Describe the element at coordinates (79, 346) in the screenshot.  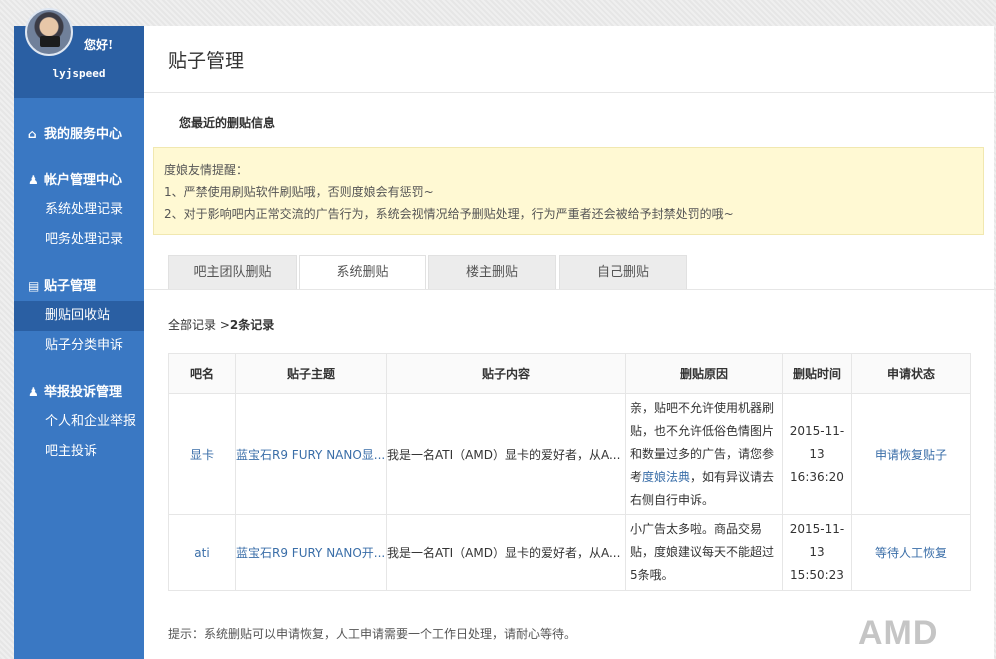
I see `nav-item-category-appeal: 贴子分类申诉` at that location.